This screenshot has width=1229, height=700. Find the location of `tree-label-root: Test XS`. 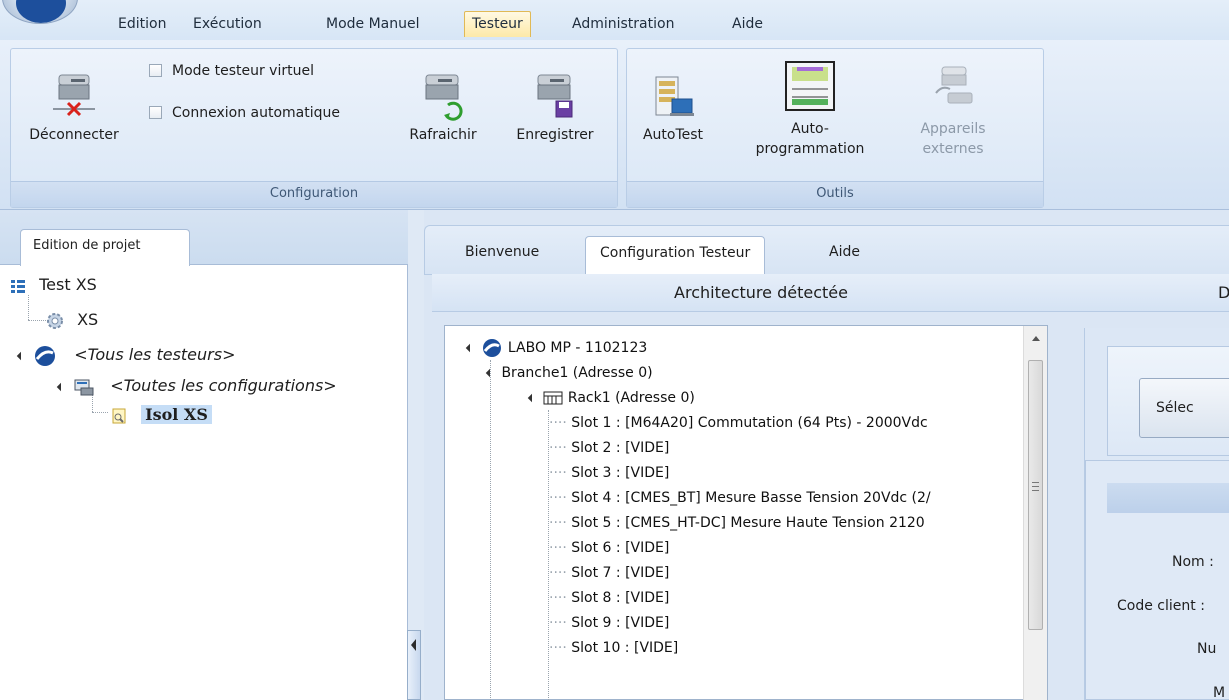

tree-label-root: Test XS is located at coordinates (68, 284).